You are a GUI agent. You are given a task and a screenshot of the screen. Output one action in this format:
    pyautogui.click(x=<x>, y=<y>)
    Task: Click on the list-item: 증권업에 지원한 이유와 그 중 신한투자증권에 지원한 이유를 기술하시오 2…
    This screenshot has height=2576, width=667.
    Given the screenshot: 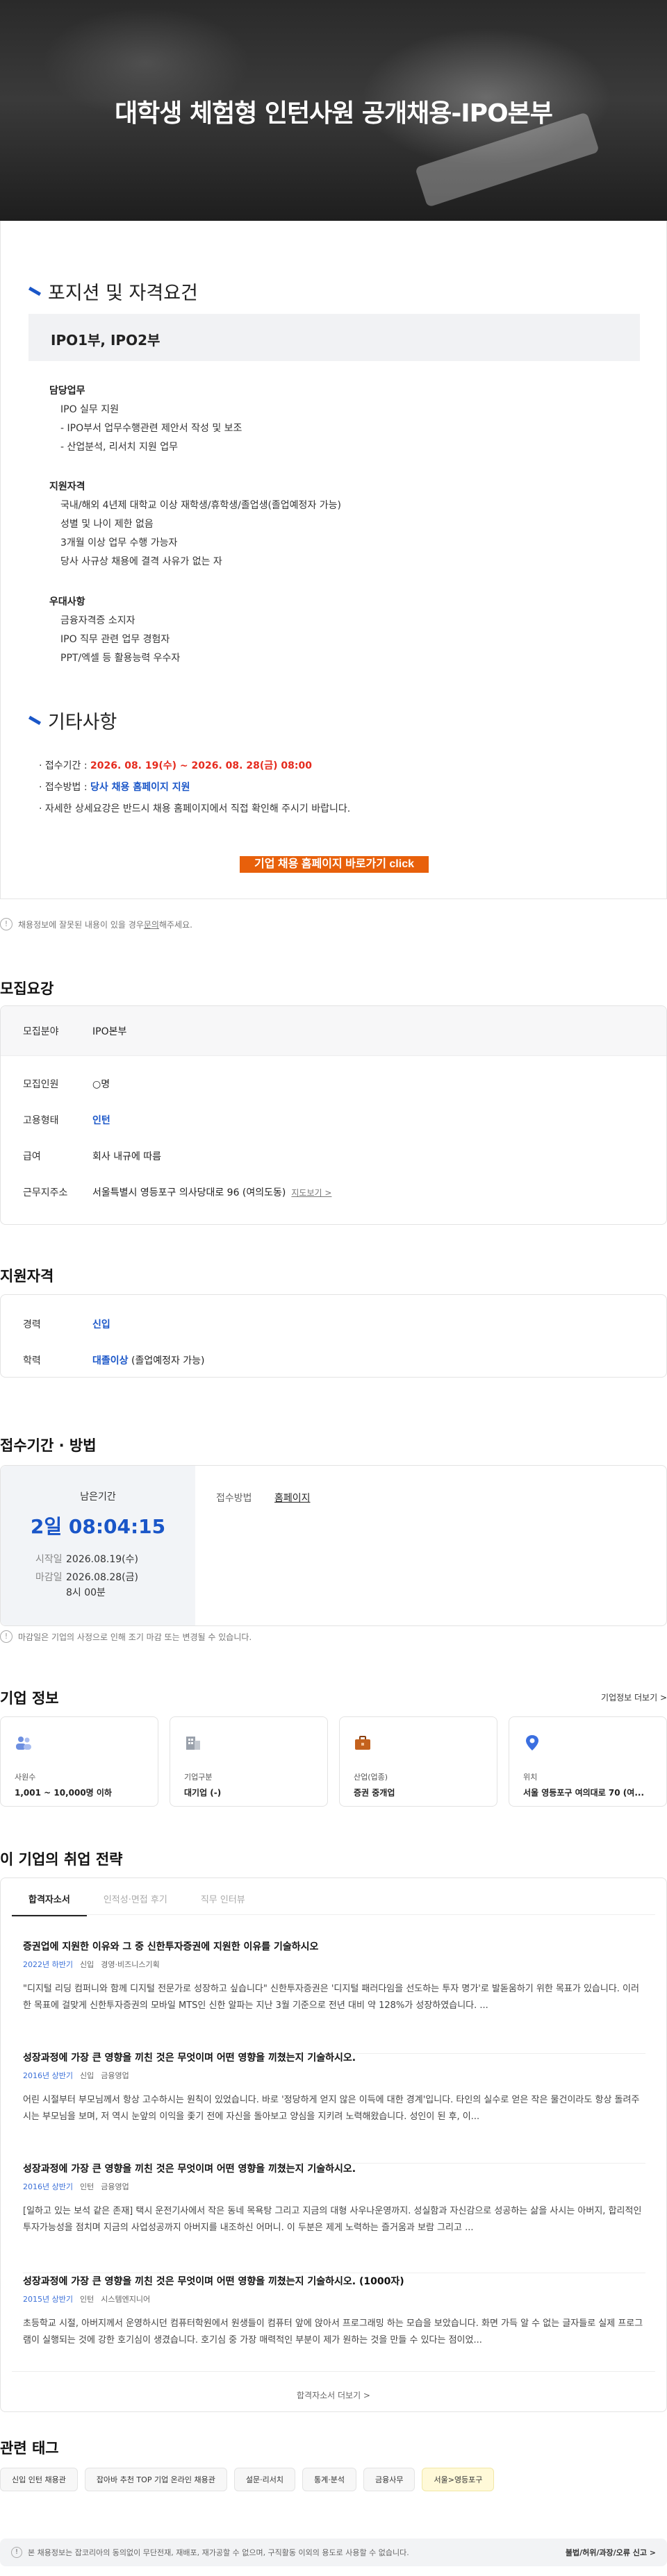 What is the action you would take?
    pyautogui.click(x=334, y=1976)
    